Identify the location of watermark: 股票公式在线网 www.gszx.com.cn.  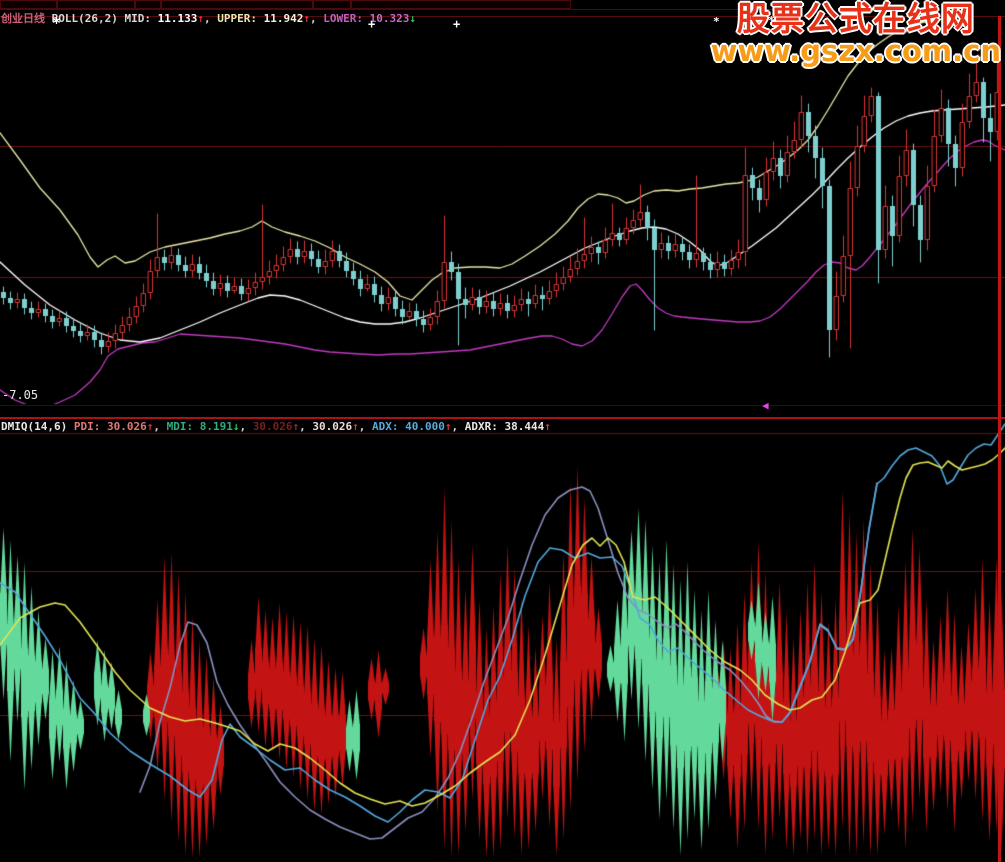
(855, 34).